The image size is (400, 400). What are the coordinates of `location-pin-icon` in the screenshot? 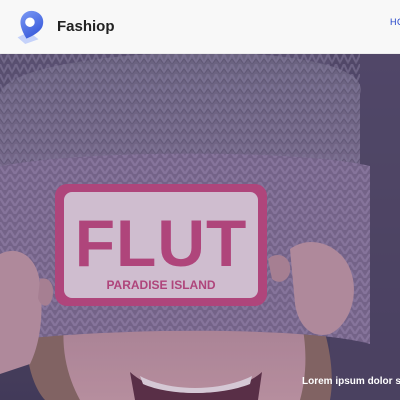 It's located at (30, 27).